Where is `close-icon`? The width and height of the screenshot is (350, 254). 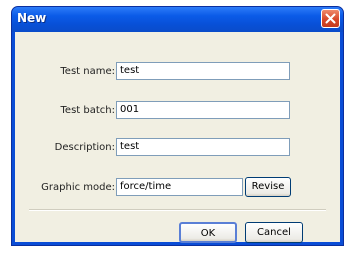 close-icon is located at coordinates (330, 18).